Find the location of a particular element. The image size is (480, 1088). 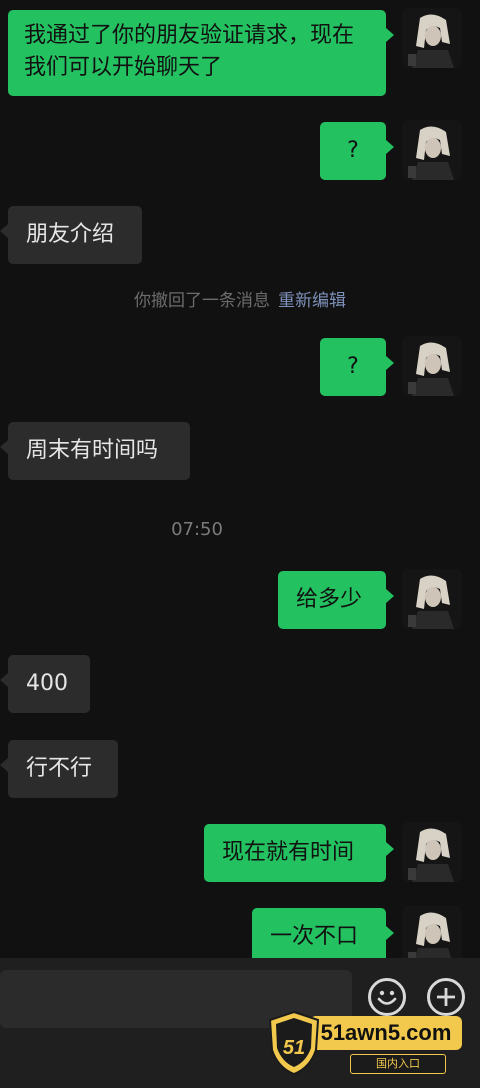

message-bubble-incoming: 行不行 is located at coordinates (59, 769).